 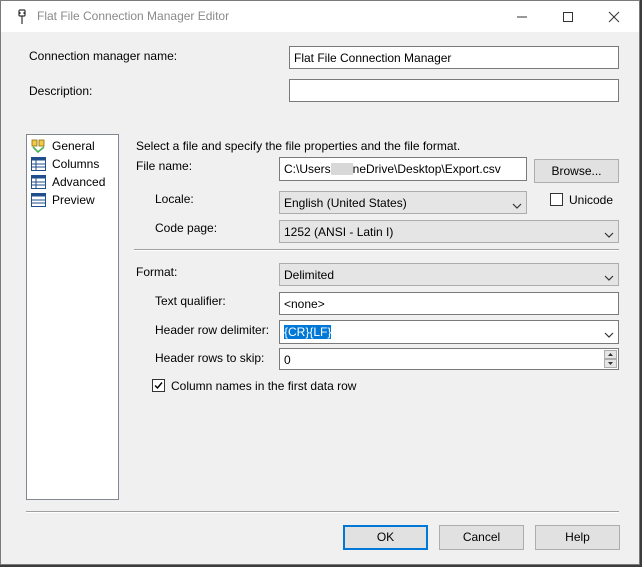 I want to click on file-name-input: C:\Users neDrive\Desktop\Export.csv, so click(x=403, y=169).